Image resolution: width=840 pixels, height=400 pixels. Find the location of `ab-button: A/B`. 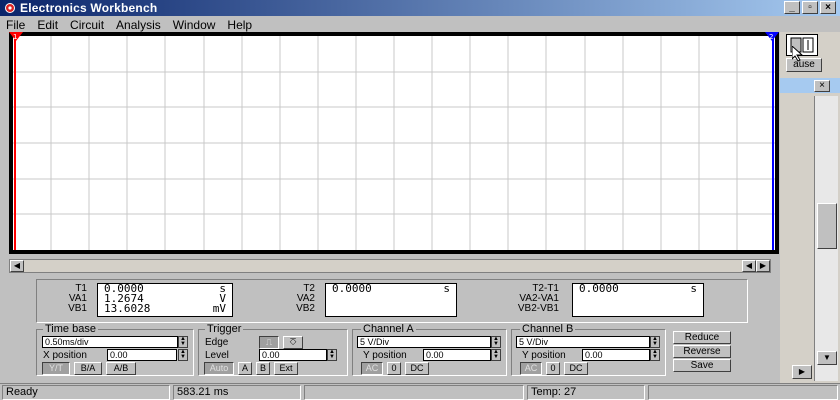

ab-button: A/B is located at coordinates (121, 368).